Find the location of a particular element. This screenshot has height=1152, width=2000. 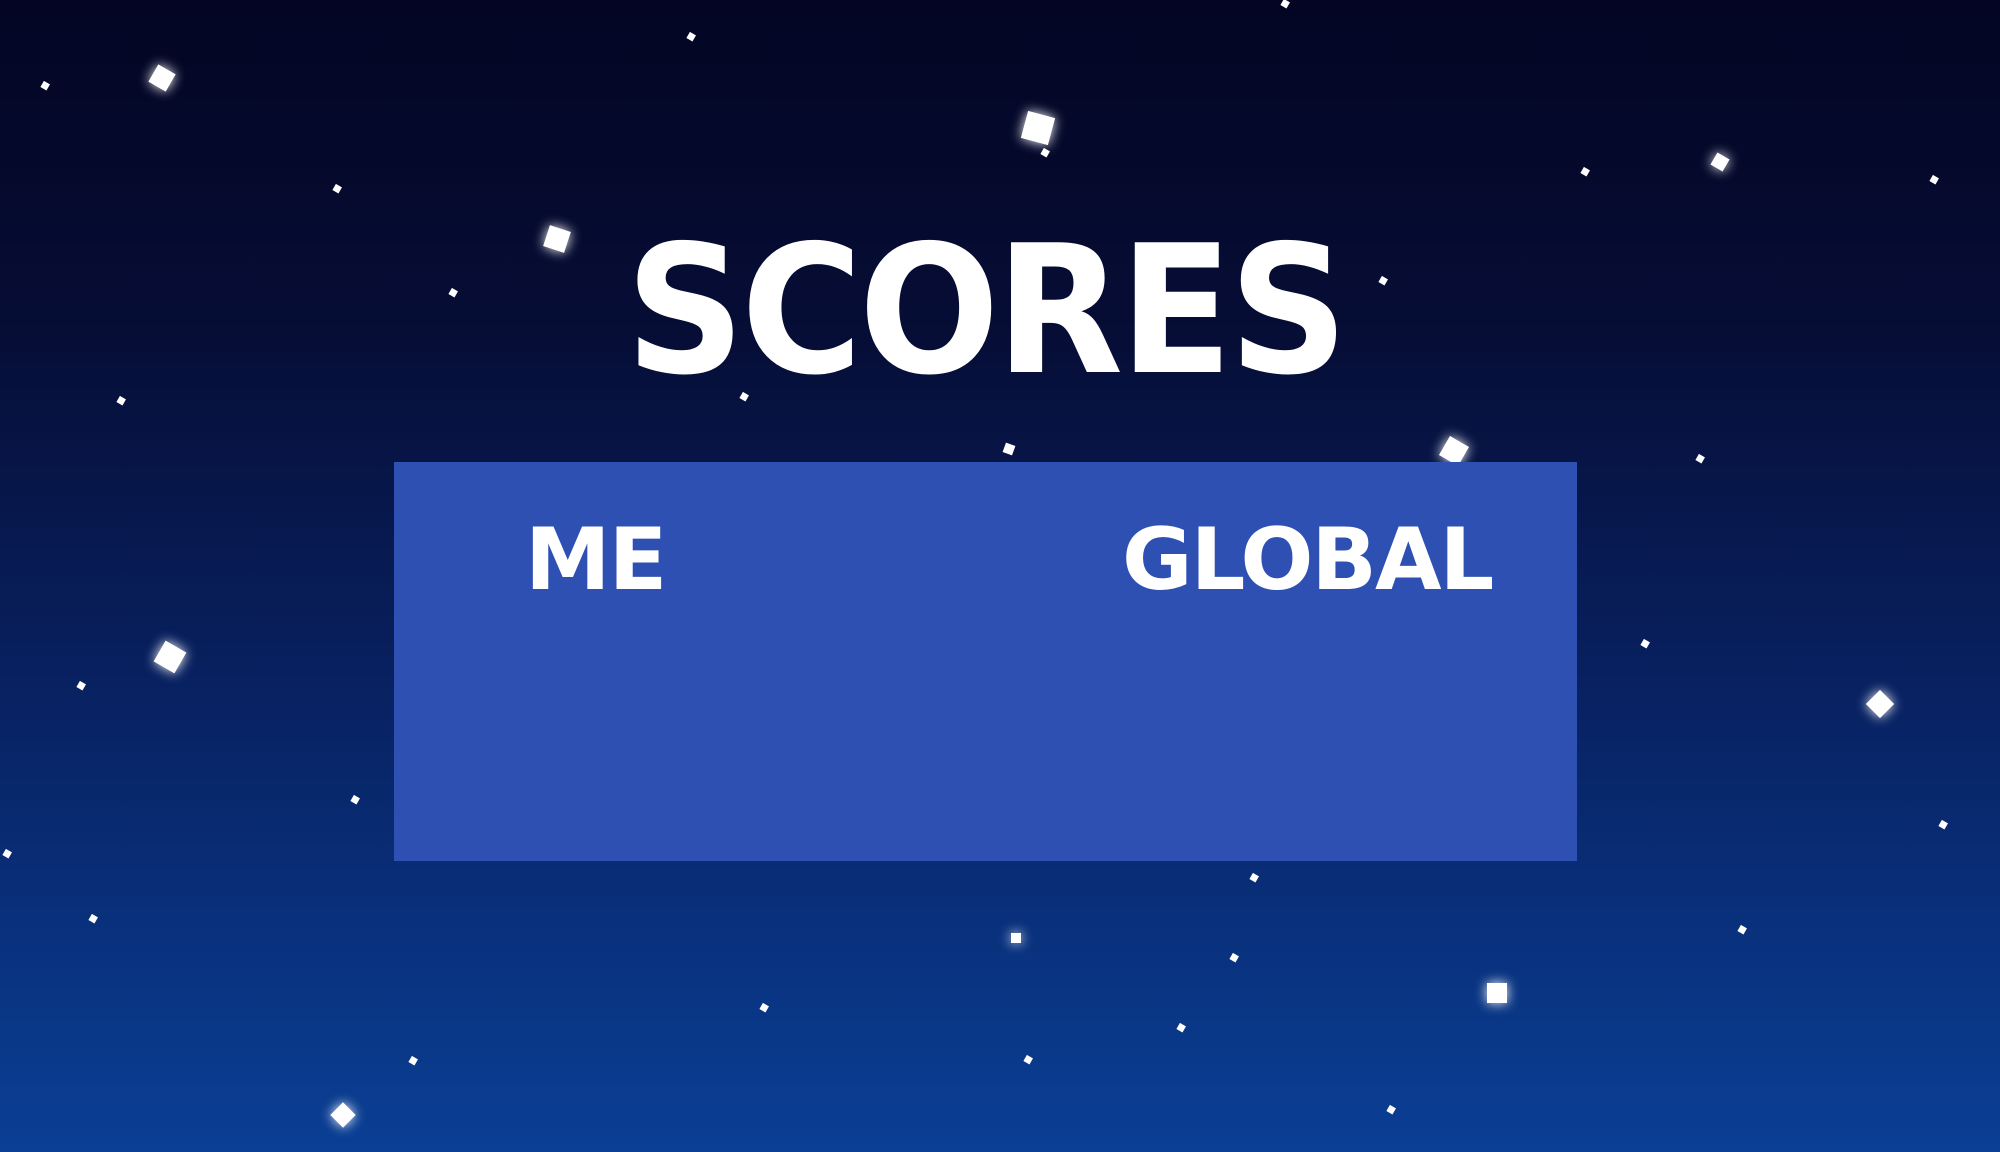

scores-title: SCORES is located at coordinates (987, 310).